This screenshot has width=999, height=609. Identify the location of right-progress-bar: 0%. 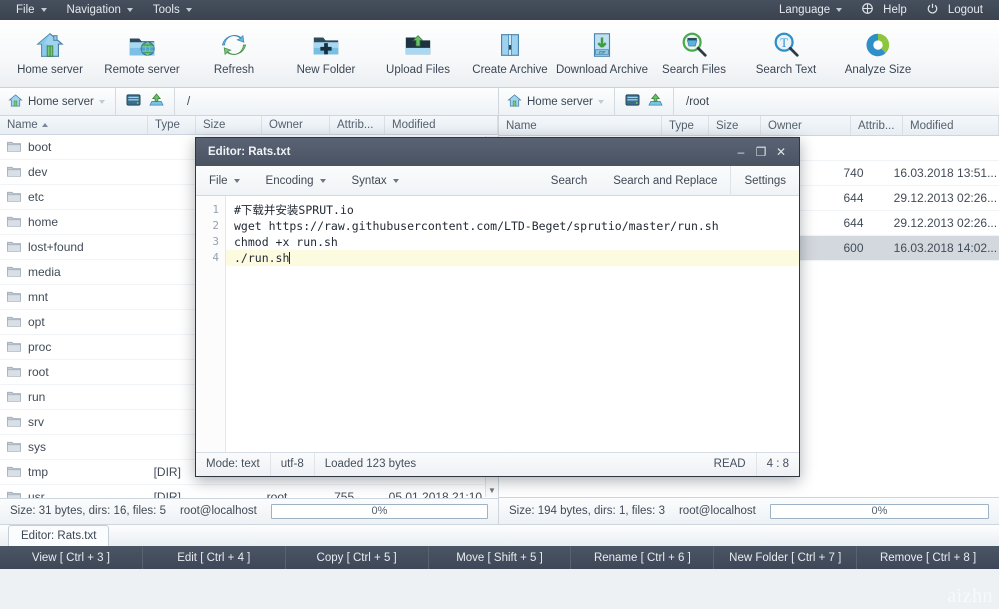
(879, 511).